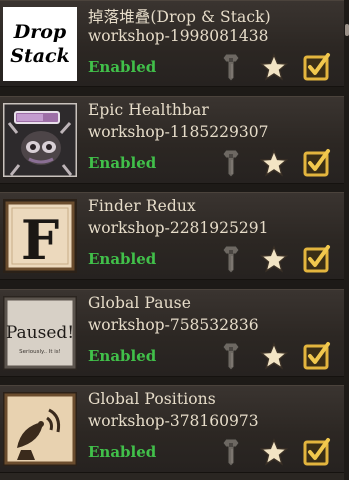 This screenshot has width=349, height=480. Describe the element at coordinates (173, 421) in the screenshot. I see `mod-workshop-id: workshop-378160973` at that location.